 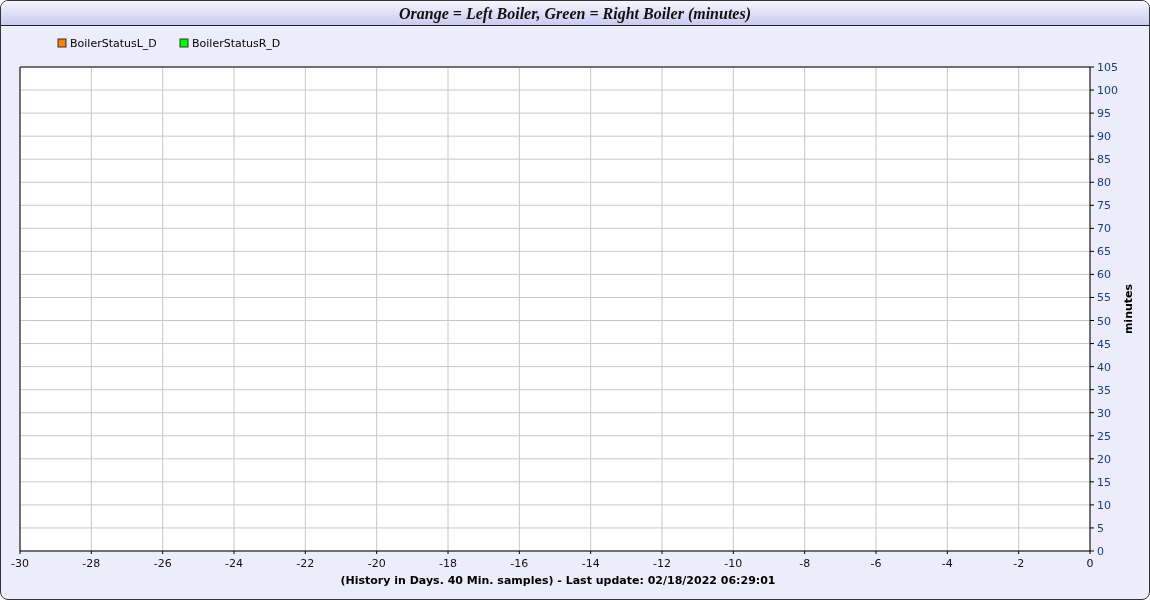 I want to click on legend-label: BoilerStatusL_D, so click(x=113, y=43).